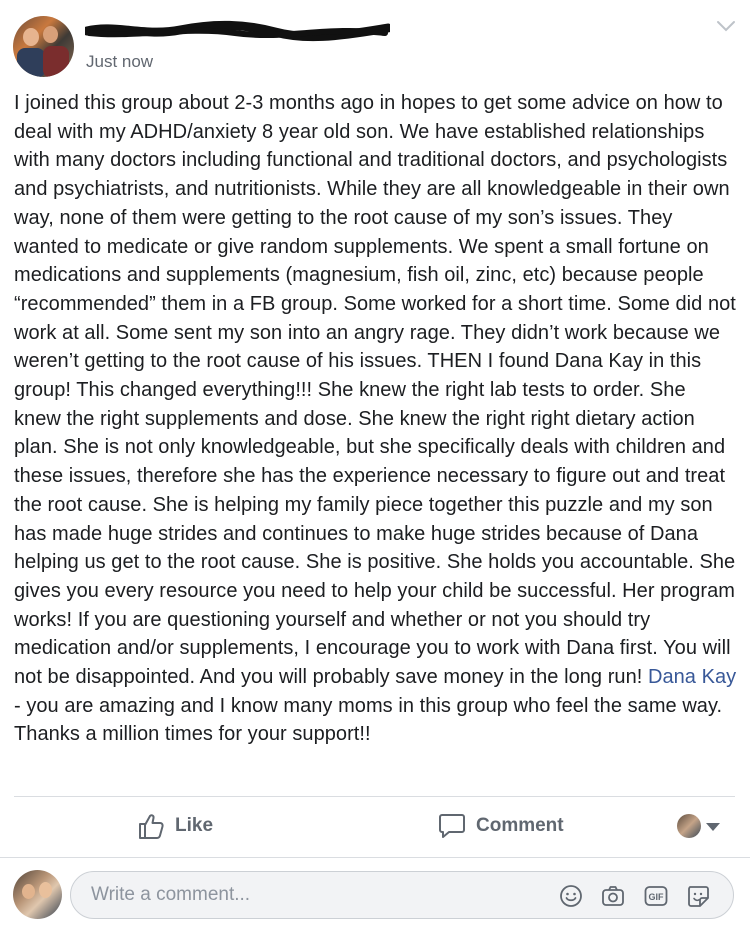 The width and height of the screenshot is (750, 932). What do you see at coordinates (713, 827) in the screenshot?
I see `caret-down-icon` at bounding box center [713, 827].